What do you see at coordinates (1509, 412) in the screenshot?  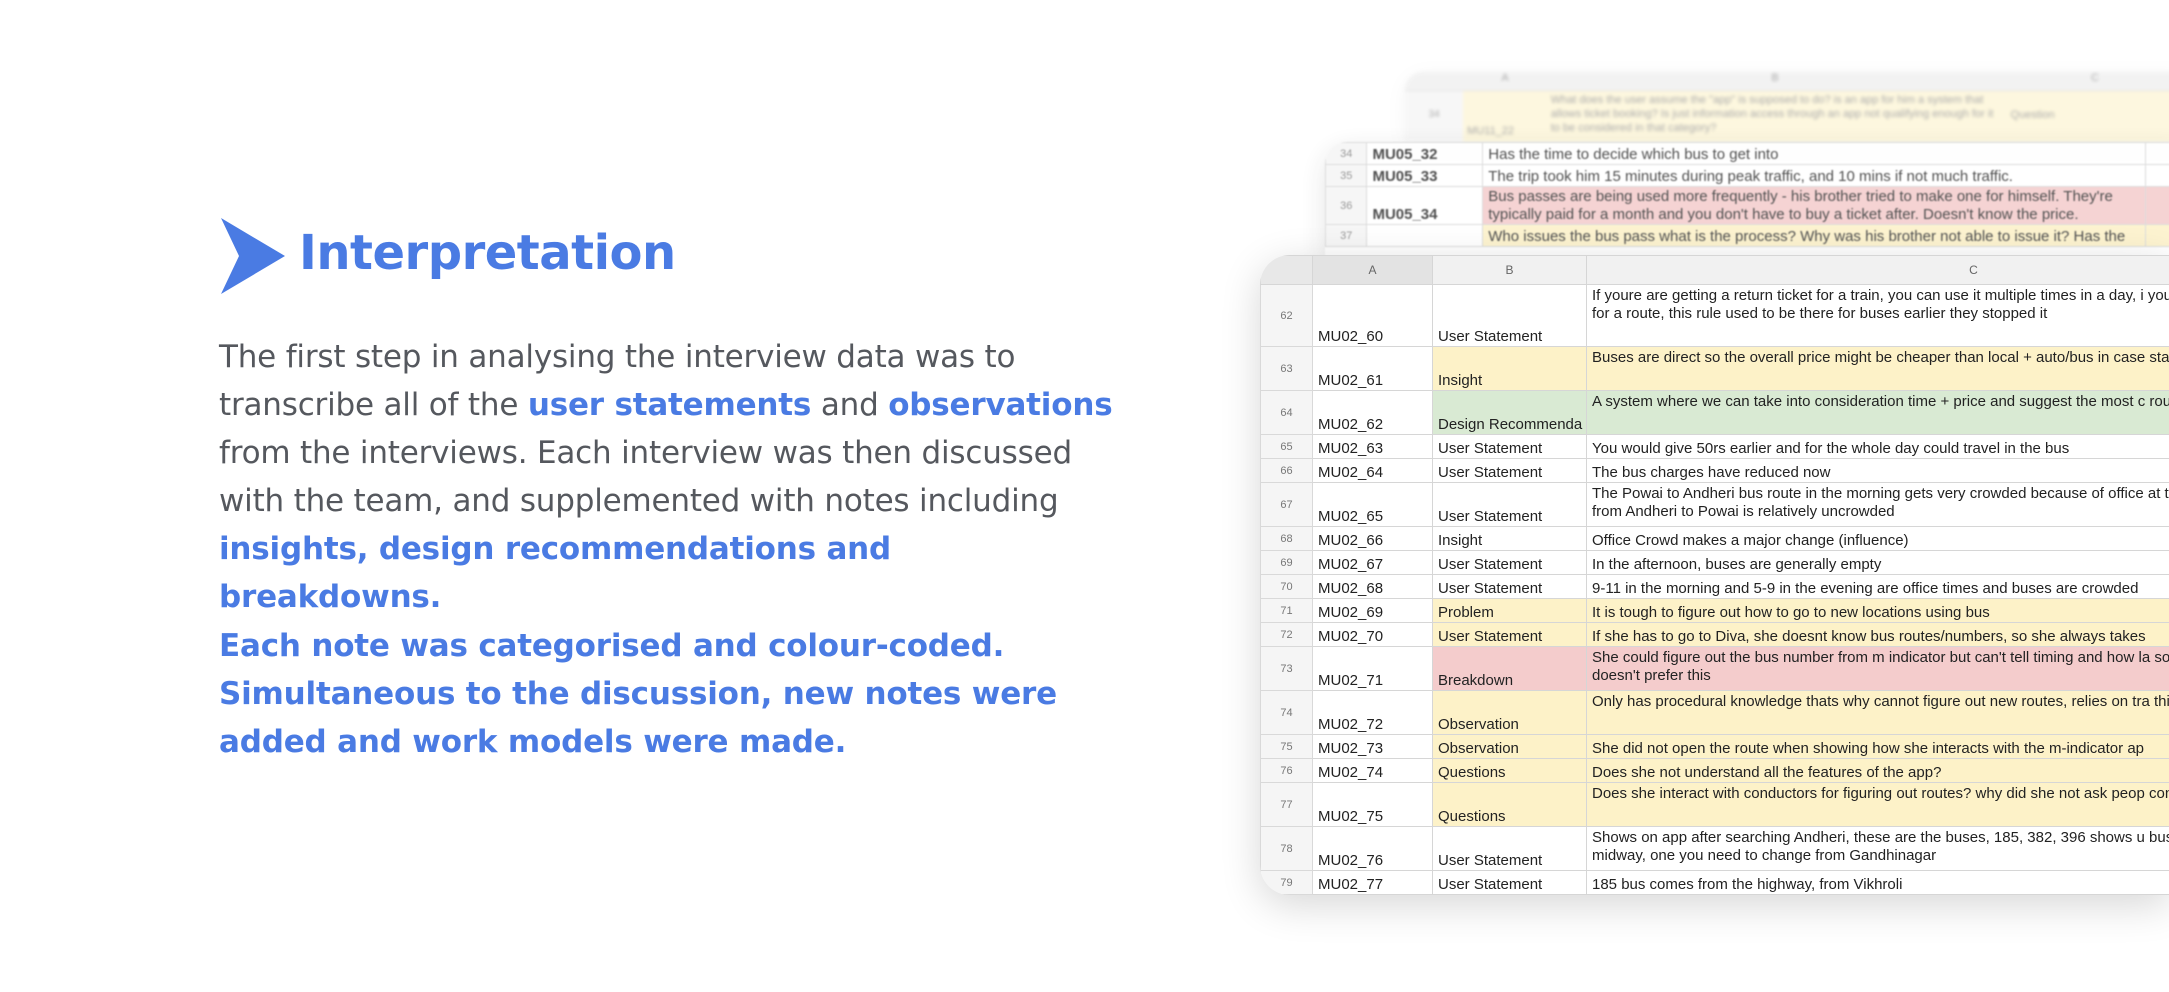 I see `note-category-cell: Design Recommenda` at bounding box center [1509, 412].